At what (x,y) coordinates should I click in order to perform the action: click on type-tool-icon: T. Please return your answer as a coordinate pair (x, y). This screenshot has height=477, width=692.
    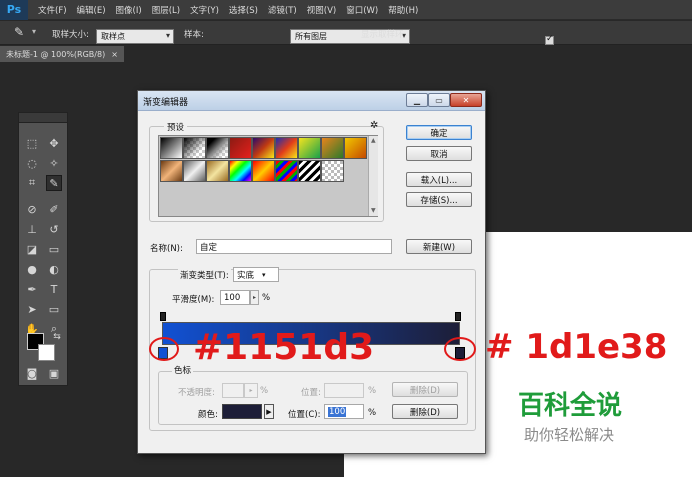
    Looking at the image, I should click on (54, 289).